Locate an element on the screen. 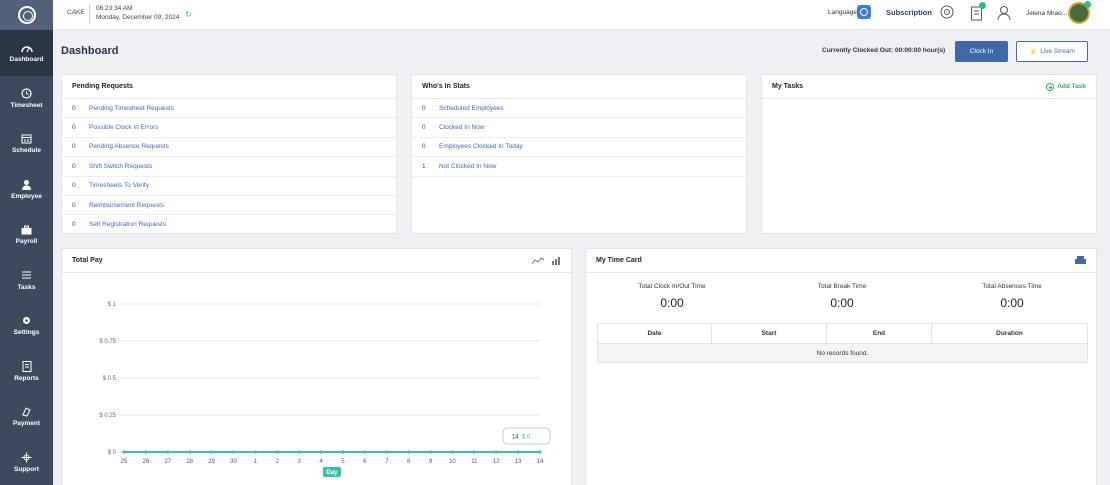 The image size is (1110, 485). column-end: End is located at coordinates (879, 333).